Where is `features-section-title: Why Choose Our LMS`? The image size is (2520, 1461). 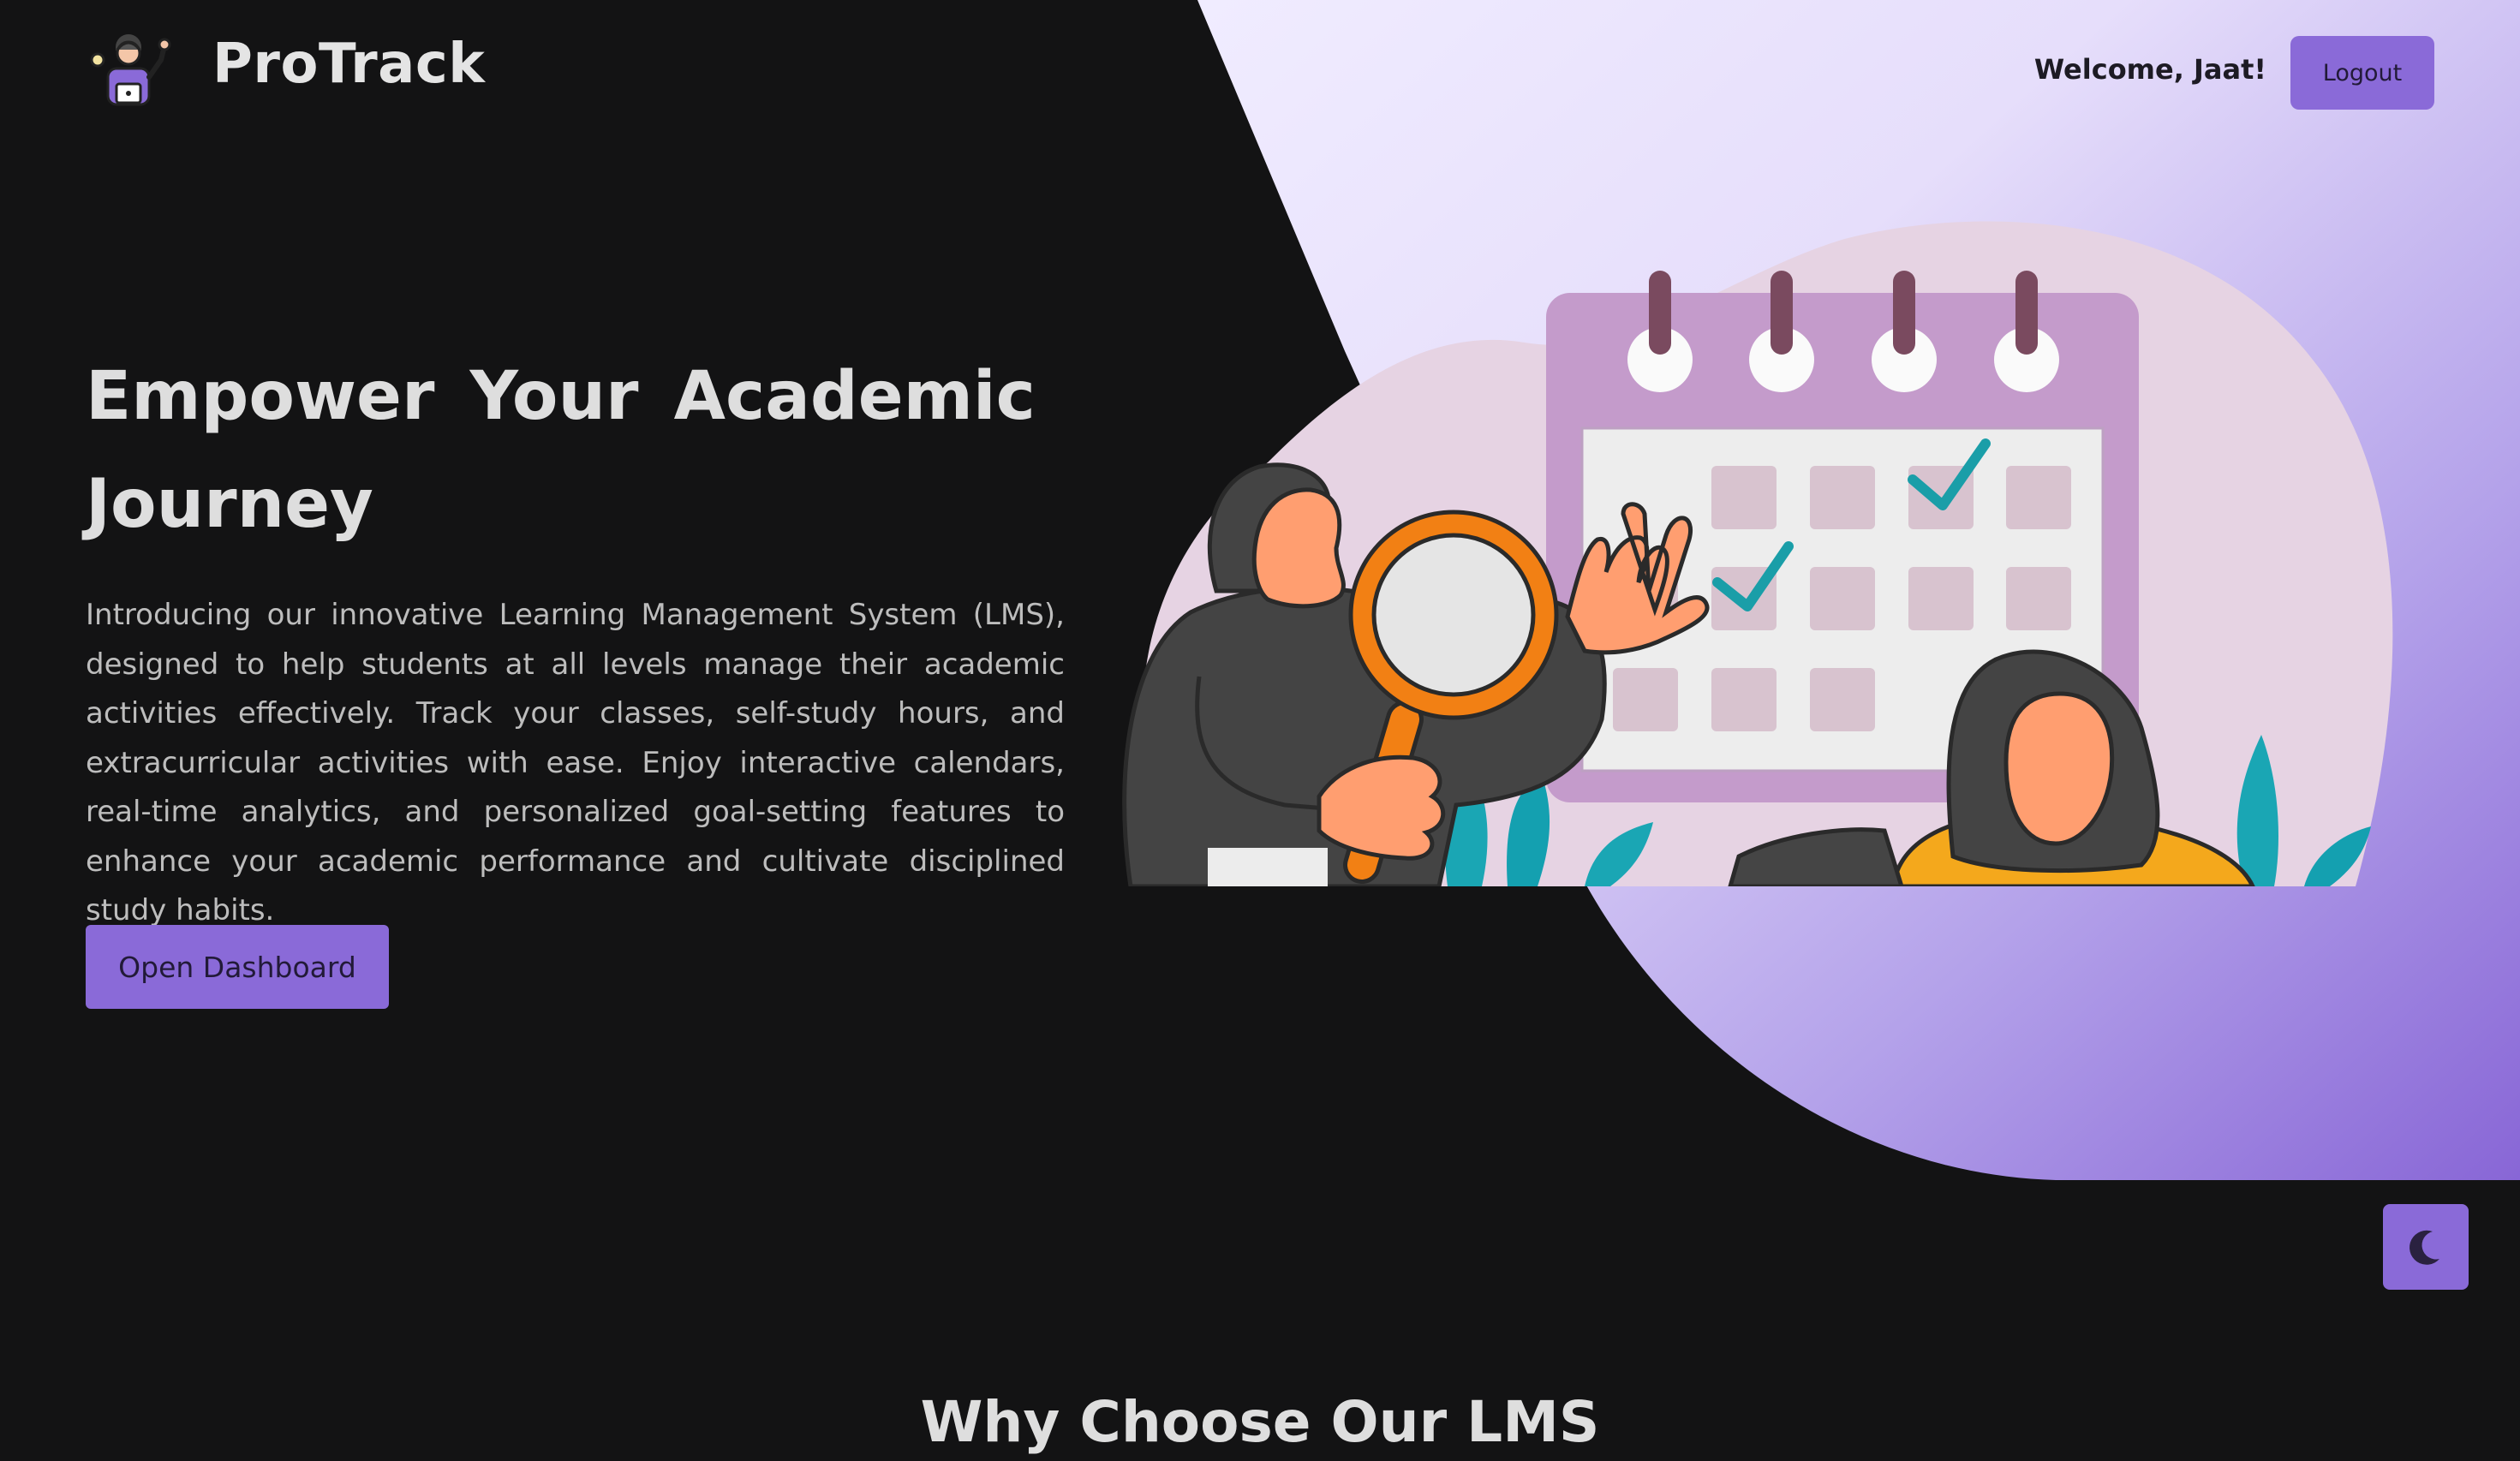 features-section-title: Why Choose Our LMS is located at coordinates (1260, 1422).